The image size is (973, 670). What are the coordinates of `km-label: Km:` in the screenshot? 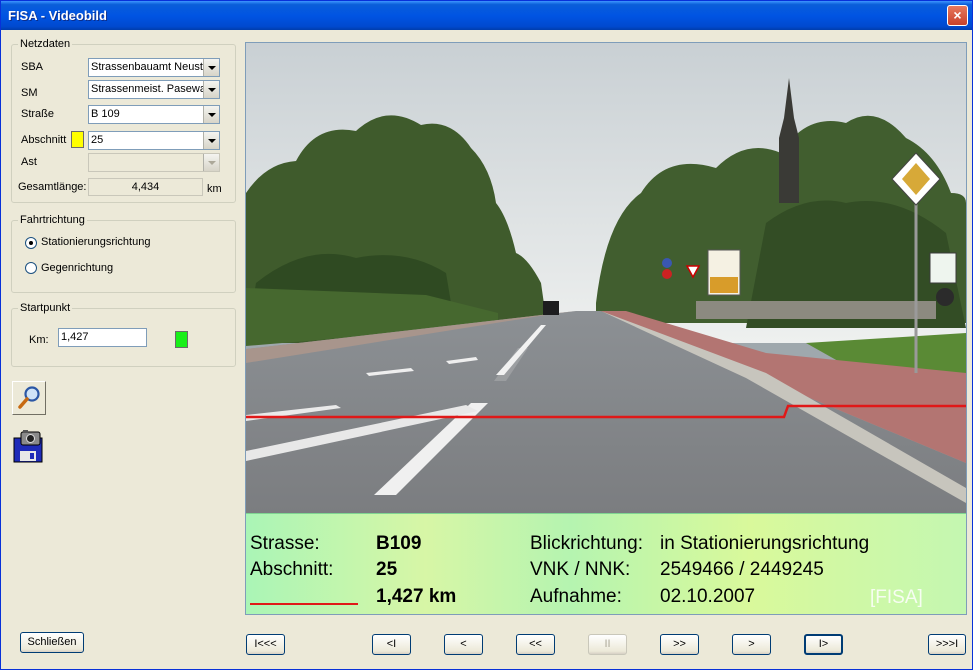 It's located at (39, 340).